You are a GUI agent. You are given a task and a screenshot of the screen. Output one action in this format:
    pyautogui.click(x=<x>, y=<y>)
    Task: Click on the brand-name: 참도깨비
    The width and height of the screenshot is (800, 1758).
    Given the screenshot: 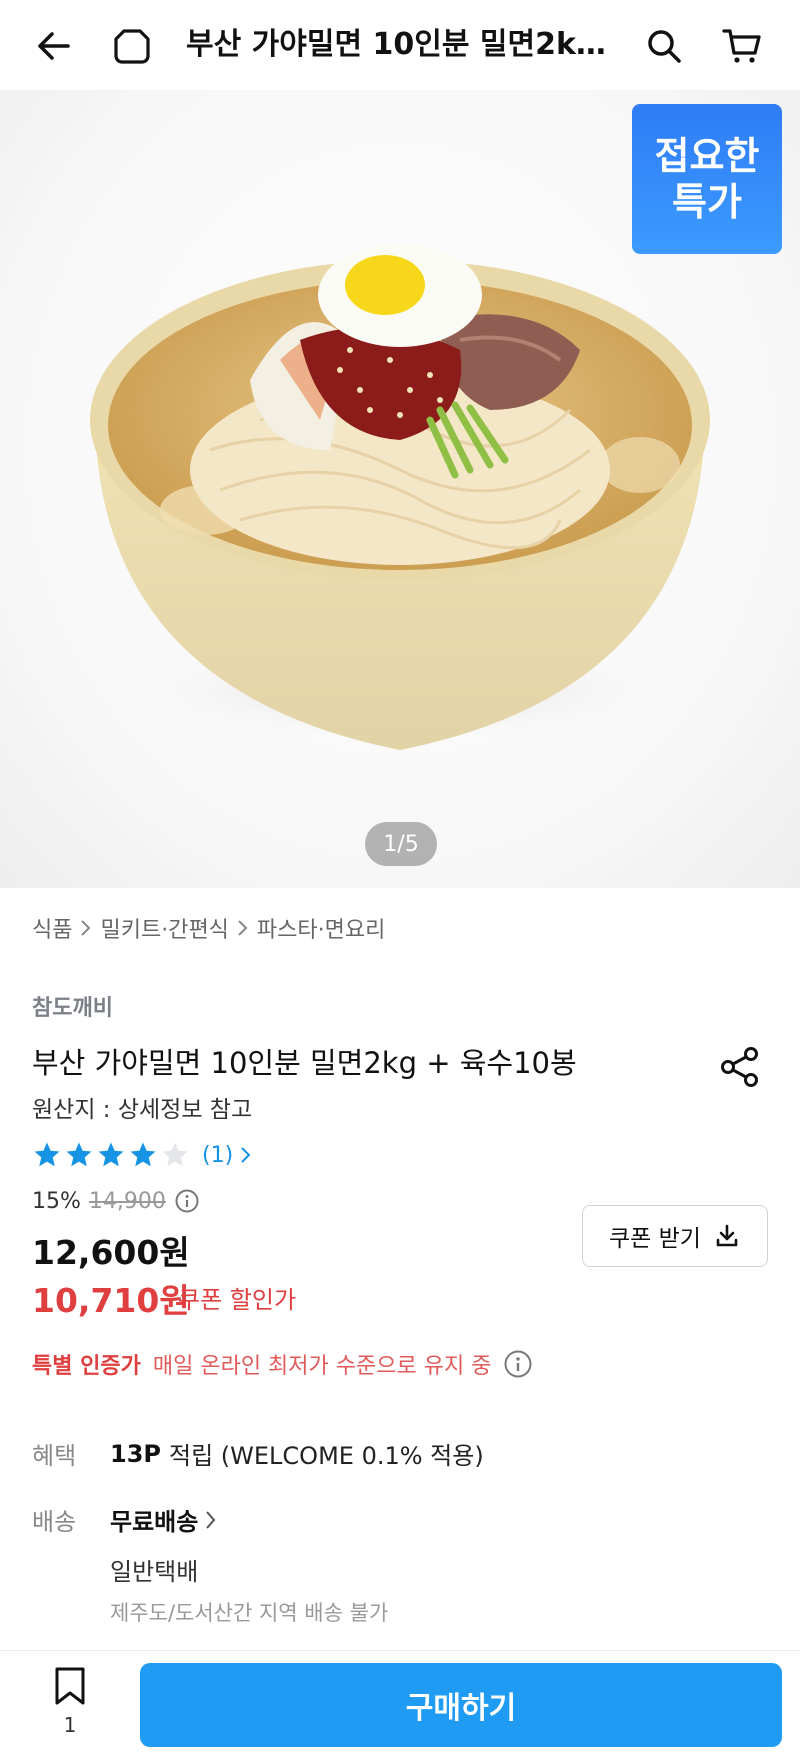 What is the action you would take?
    pyautogui.click(x=72, y=1006)
    